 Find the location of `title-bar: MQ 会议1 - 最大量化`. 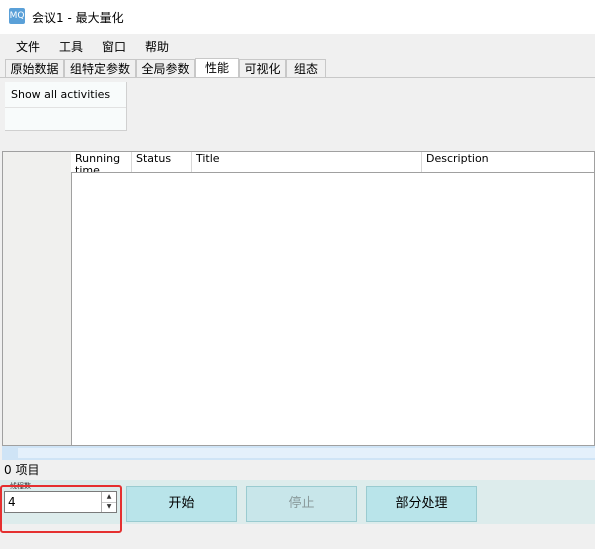

title-bar: MQ 会议1 - 最大量化 is located at coordinates (297, 17).